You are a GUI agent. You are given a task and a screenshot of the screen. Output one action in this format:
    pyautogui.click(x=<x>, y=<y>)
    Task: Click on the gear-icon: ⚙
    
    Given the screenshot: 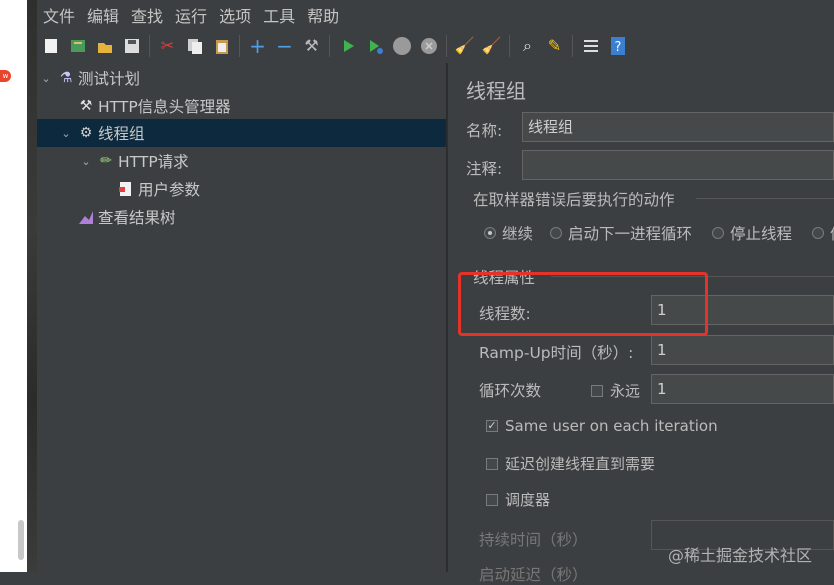 What is the action you would take?
    pyautogui.click(x=86, y=133)
    